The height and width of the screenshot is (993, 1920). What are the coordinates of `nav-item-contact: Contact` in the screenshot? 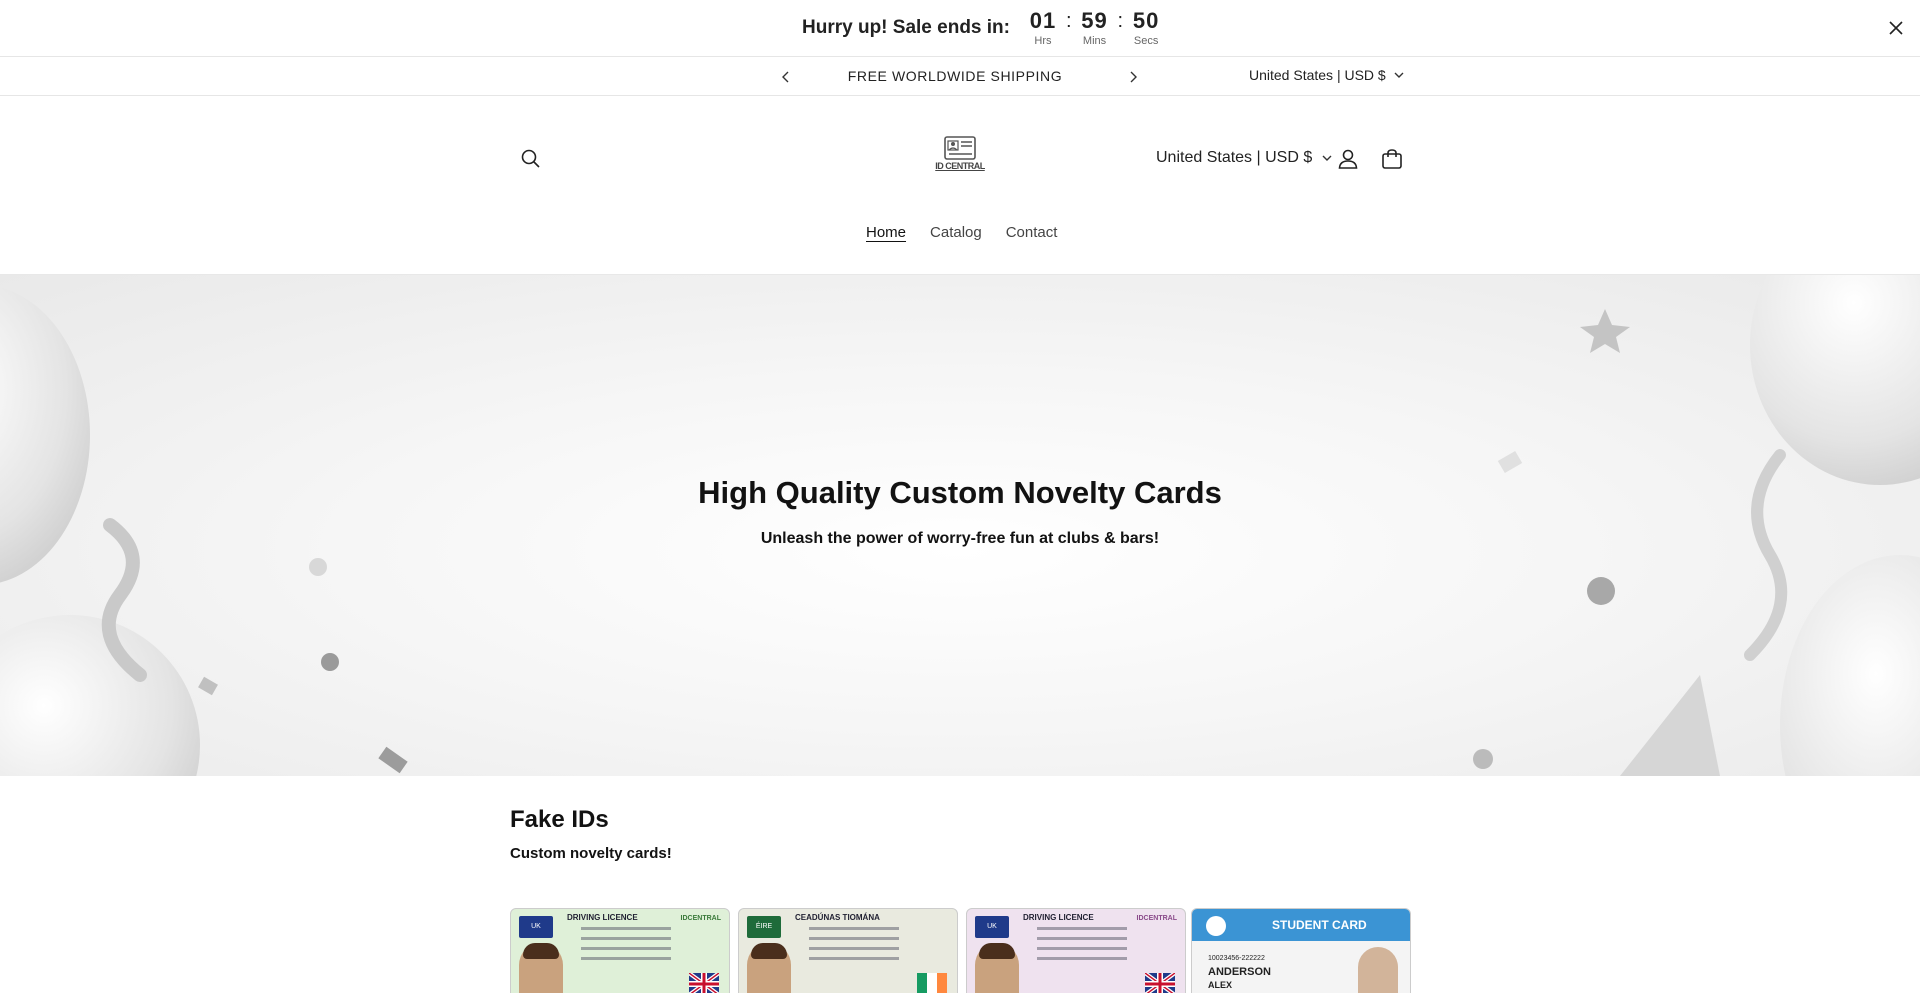 It's located at (1032, 232).